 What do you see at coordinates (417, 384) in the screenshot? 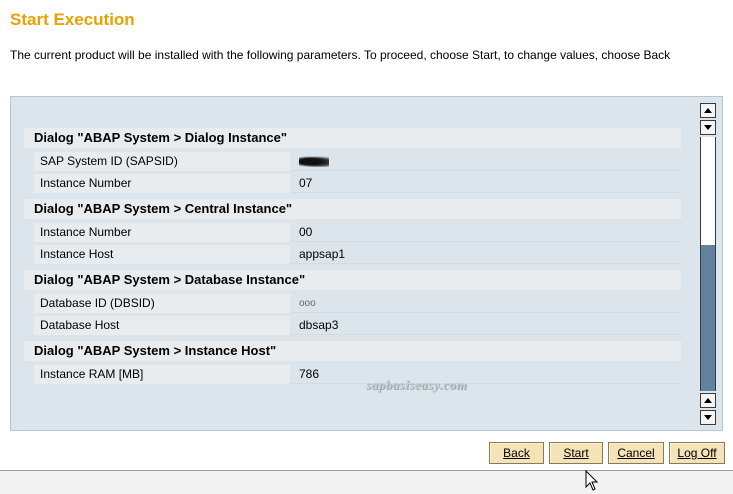
I see `watermark-text: sapbasiseasy.com` at bounding box center [417, 384].